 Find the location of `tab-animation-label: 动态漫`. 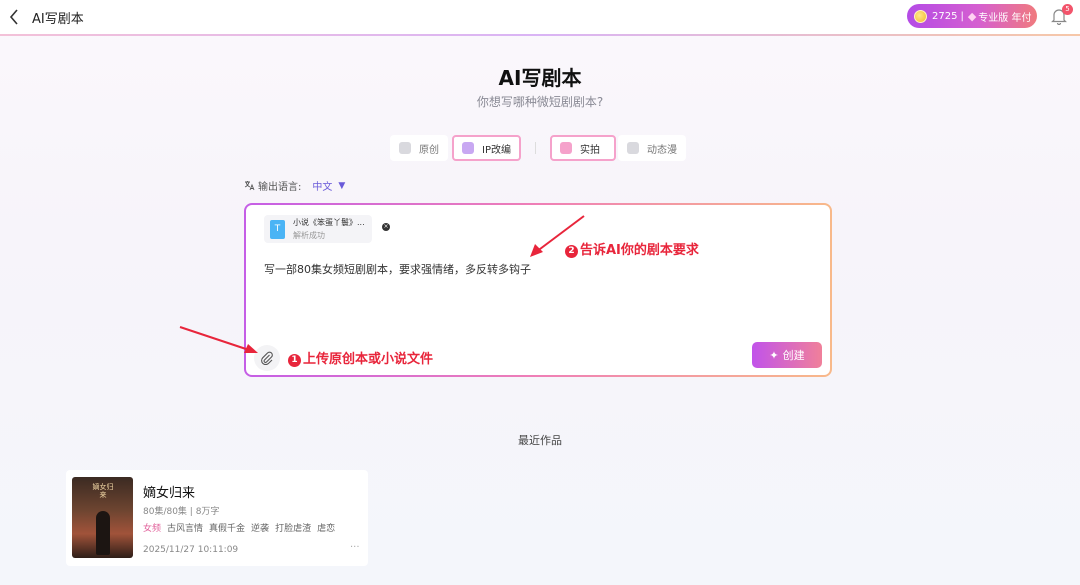

tab-animation-label: 动态漫 is located at coordinates (661, 150).